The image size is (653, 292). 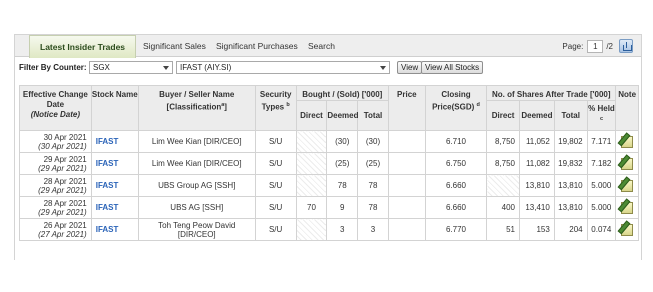 What do you see at coordinates (373, 141) in the screenshot?
I see `bought-total: (30)` at bounding box center [373, 141].